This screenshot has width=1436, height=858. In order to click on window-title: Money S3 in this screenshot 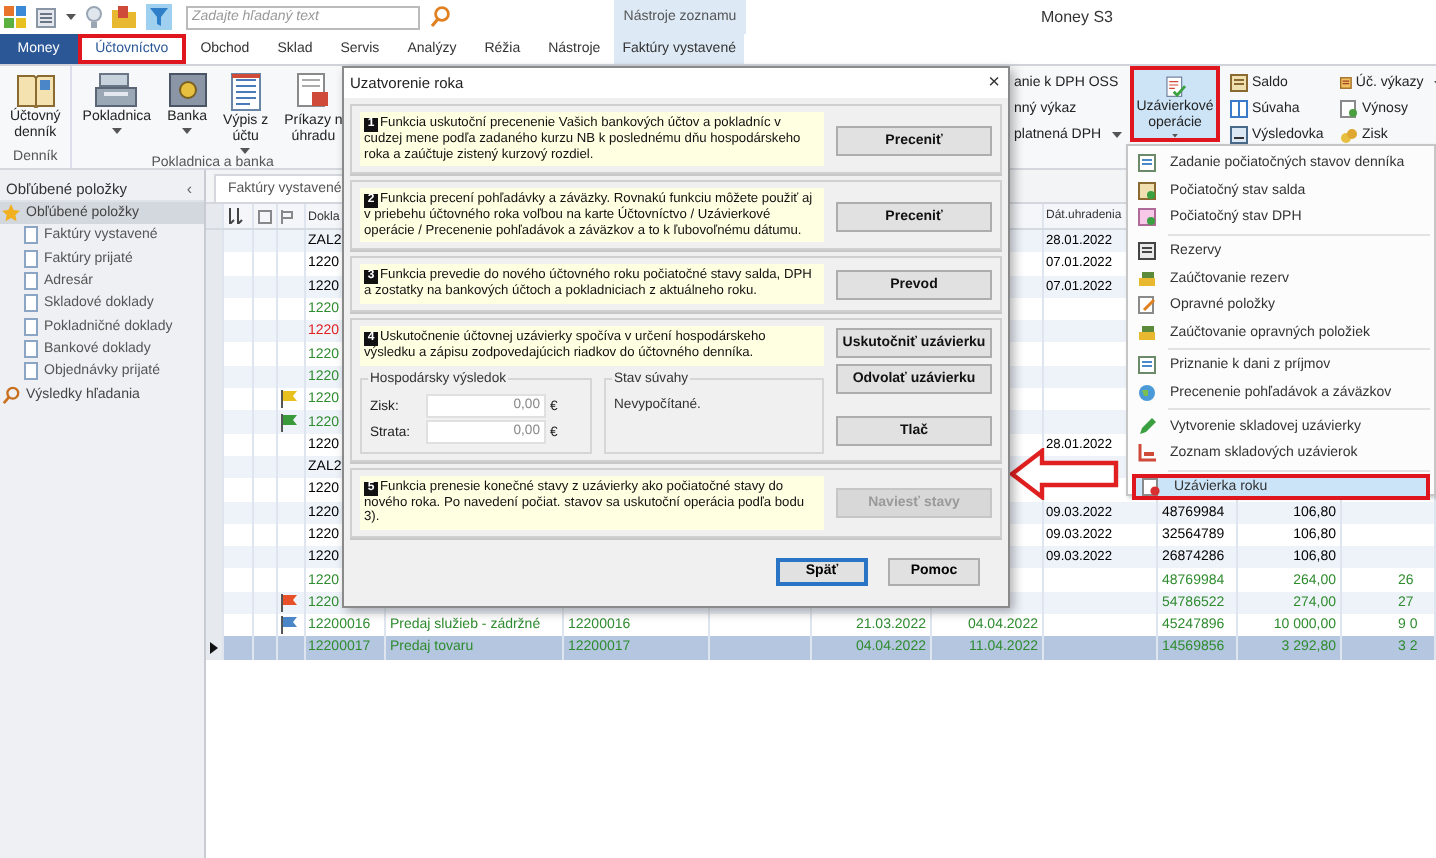, I will do `click(1077, 17)`.